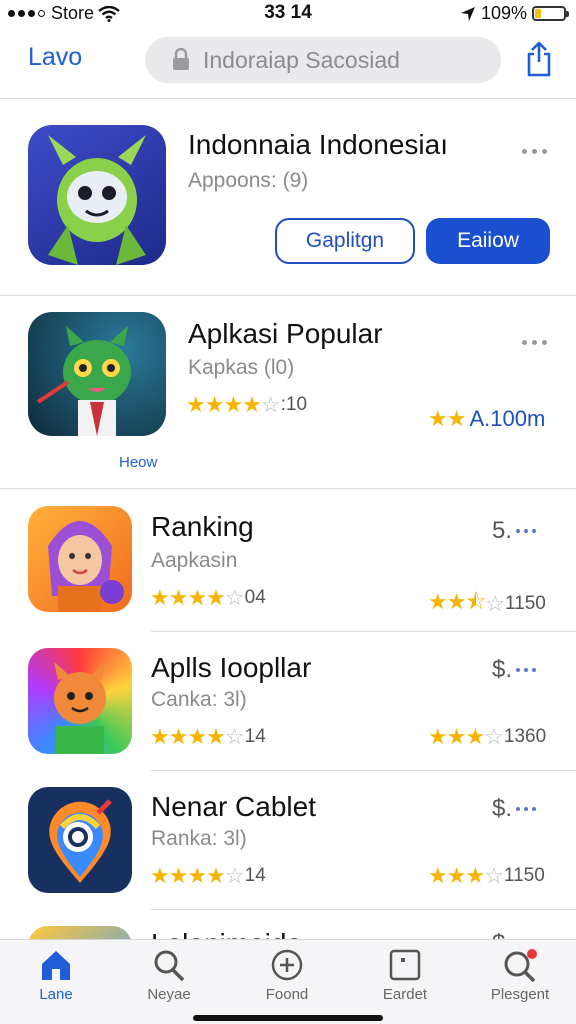  What do you see at coordinates (80, 559) in the screenshot?
I see `app-icon-ranking` at bounding box center [80, 559].